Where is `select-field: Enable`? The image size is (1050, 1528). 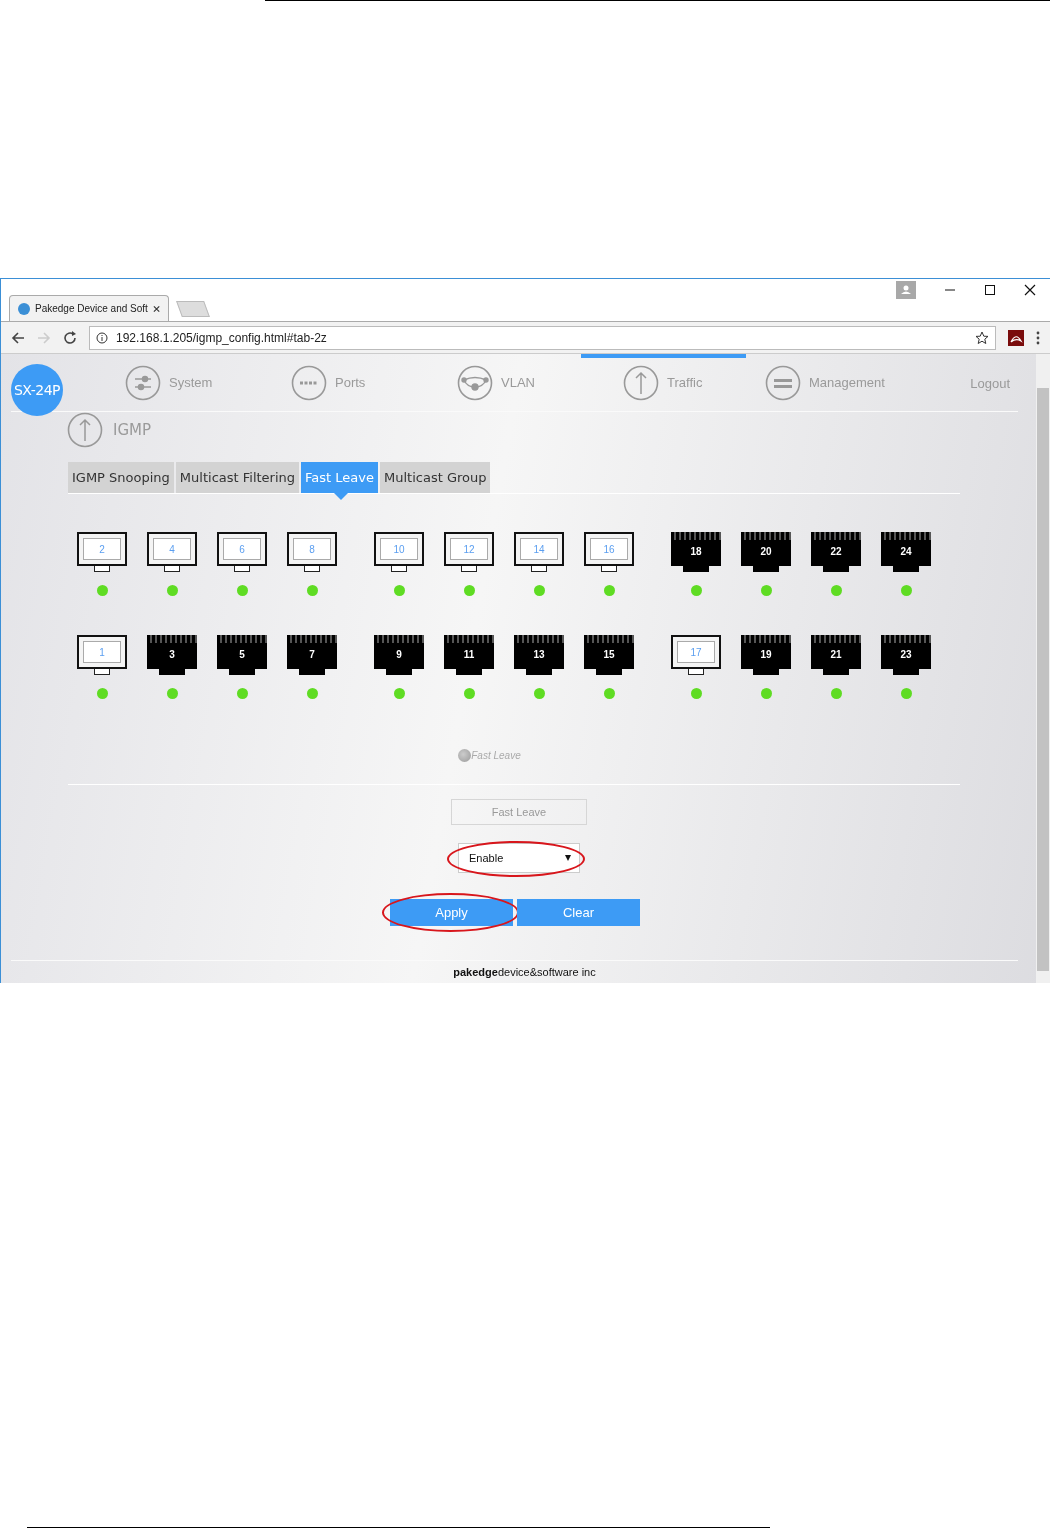 select-field: Enable is located at coordinates (519, 858).